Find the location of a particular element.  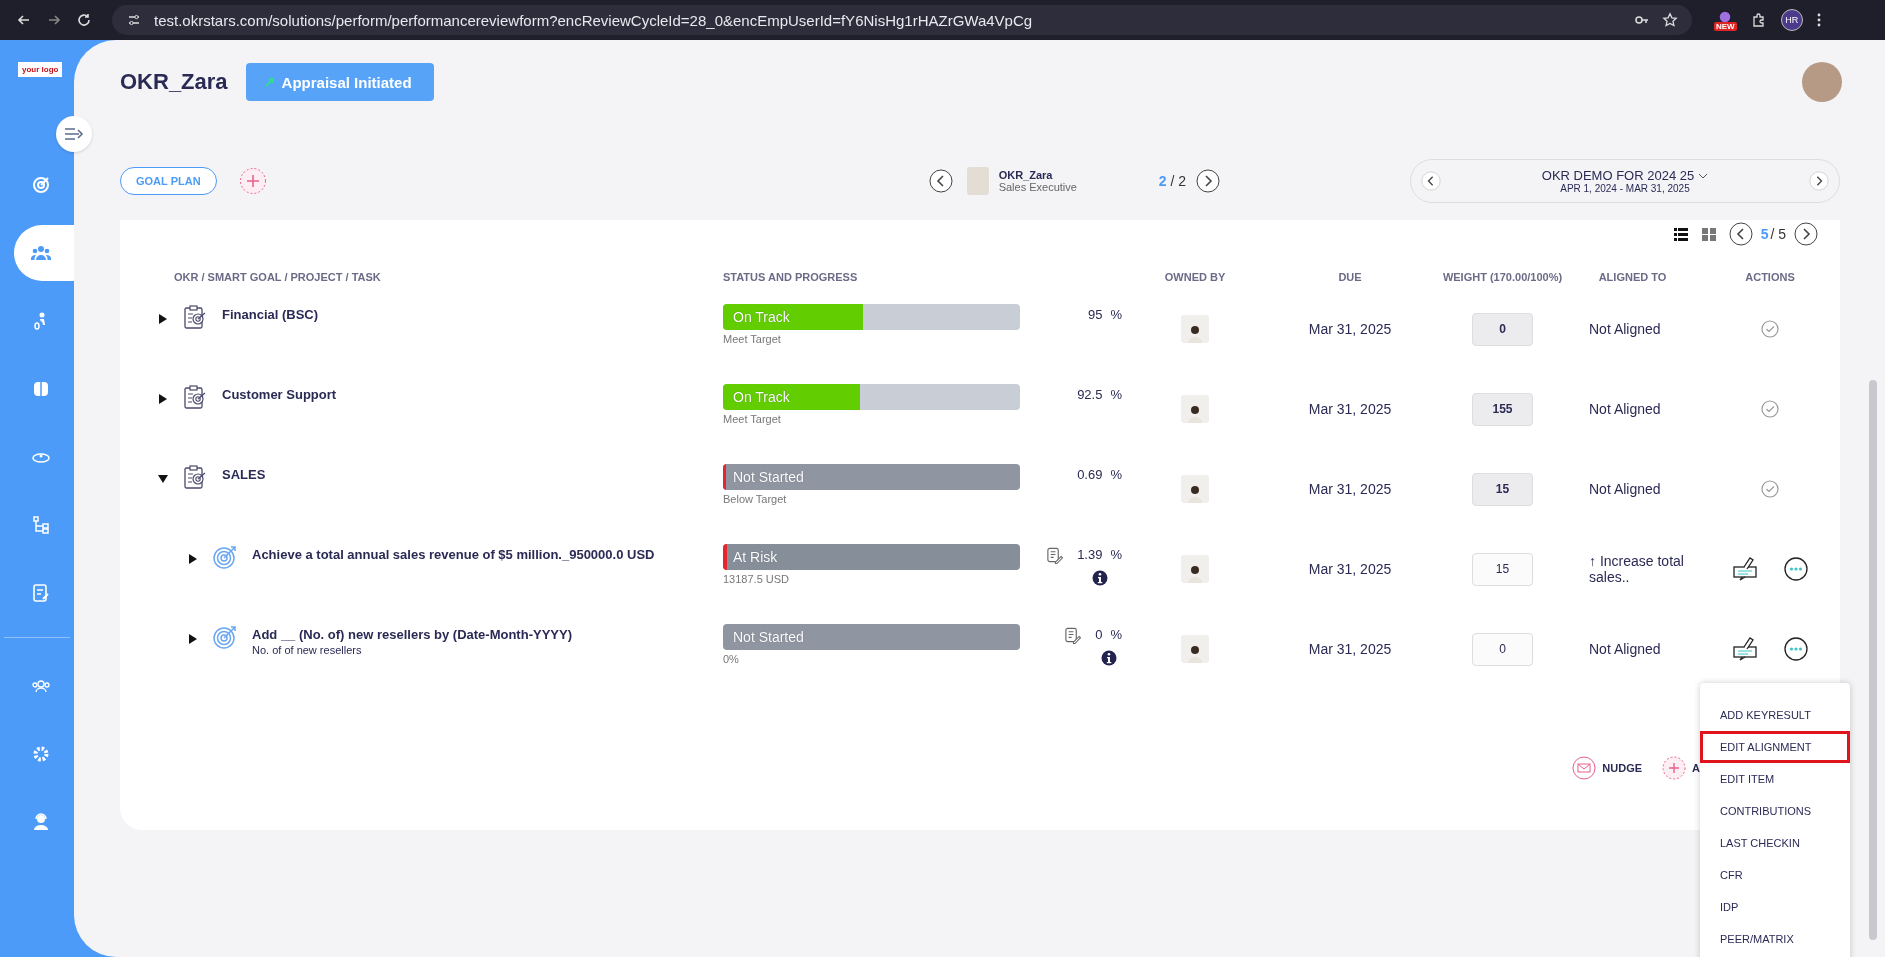

team-icon is located at coordinates (41, 253).